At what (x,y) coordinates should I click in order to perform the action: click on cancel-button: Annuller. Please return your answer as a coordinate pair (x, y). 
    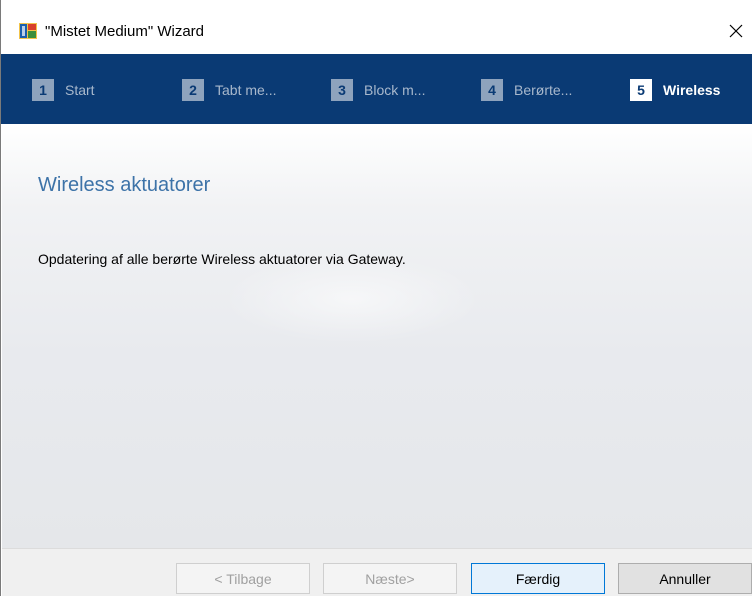
    Looking at the image, I should click on (685, 578).